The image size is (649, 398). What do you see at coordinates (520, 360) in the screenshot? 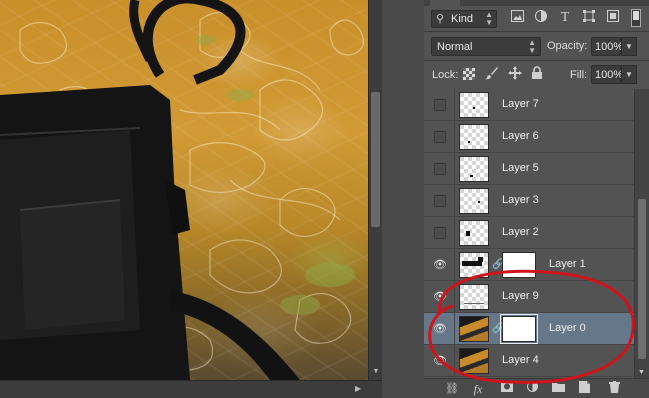
I see `layer-name: Layer 4` at bounding box center [520, 360].